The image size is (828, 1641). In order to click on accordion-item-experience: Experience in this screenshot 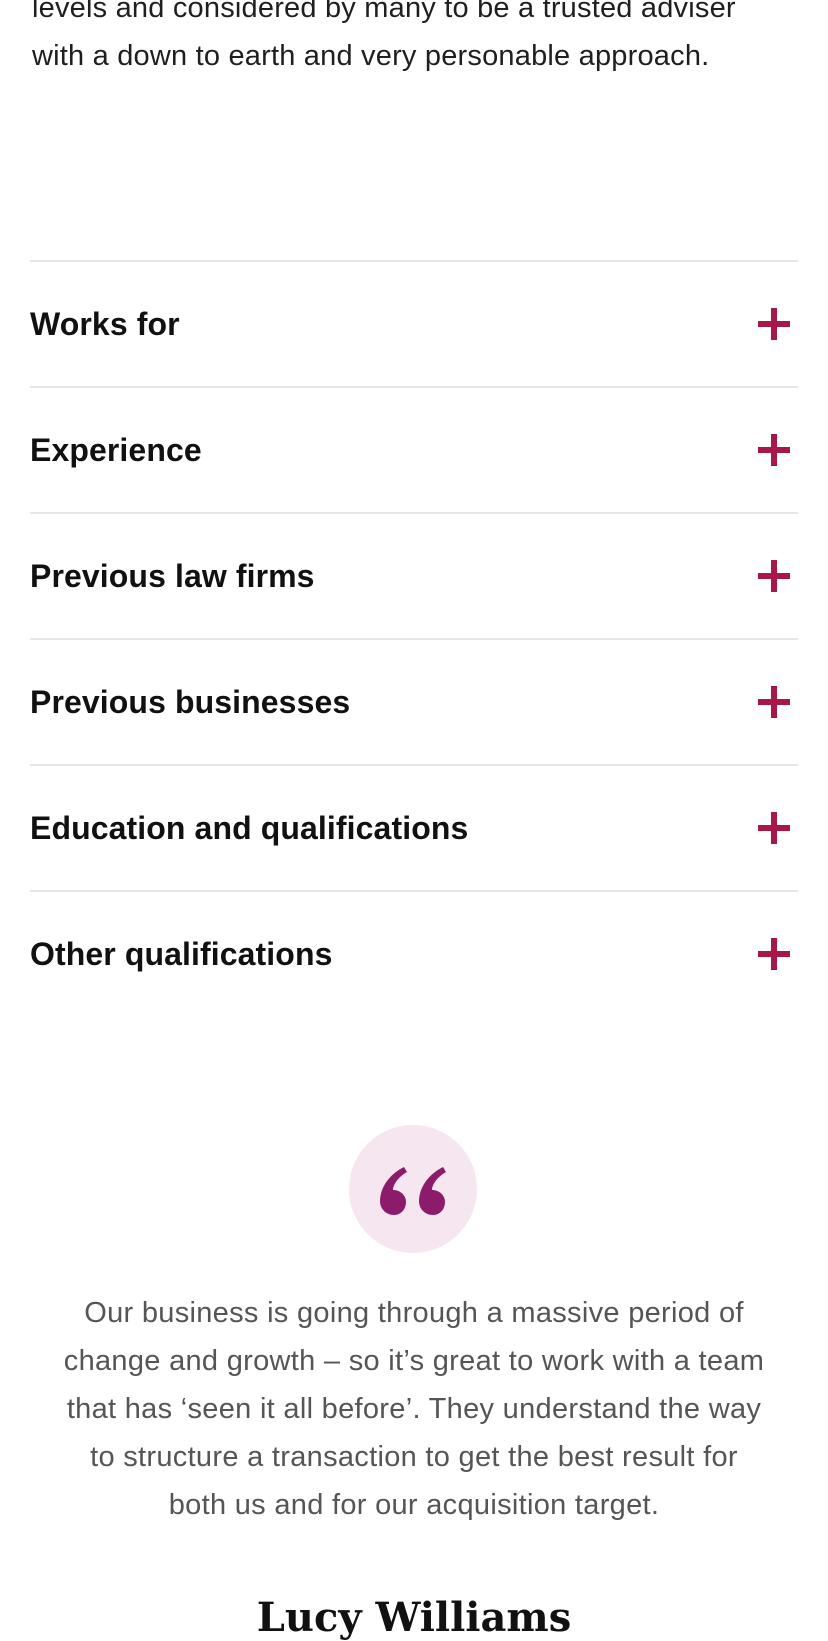, I will do `click(414, 451)`.